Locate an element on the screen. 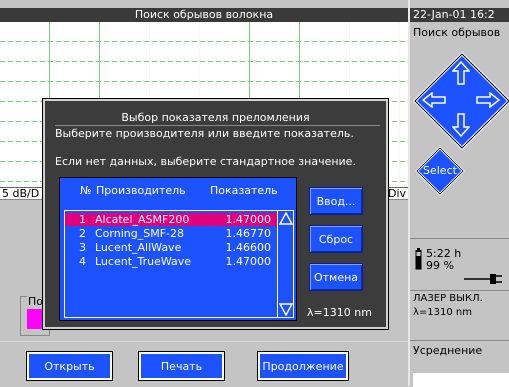 The height and width of the screenshot is (387, 509). averaging-panel: Усреднение is located at coordinates (459, 363).